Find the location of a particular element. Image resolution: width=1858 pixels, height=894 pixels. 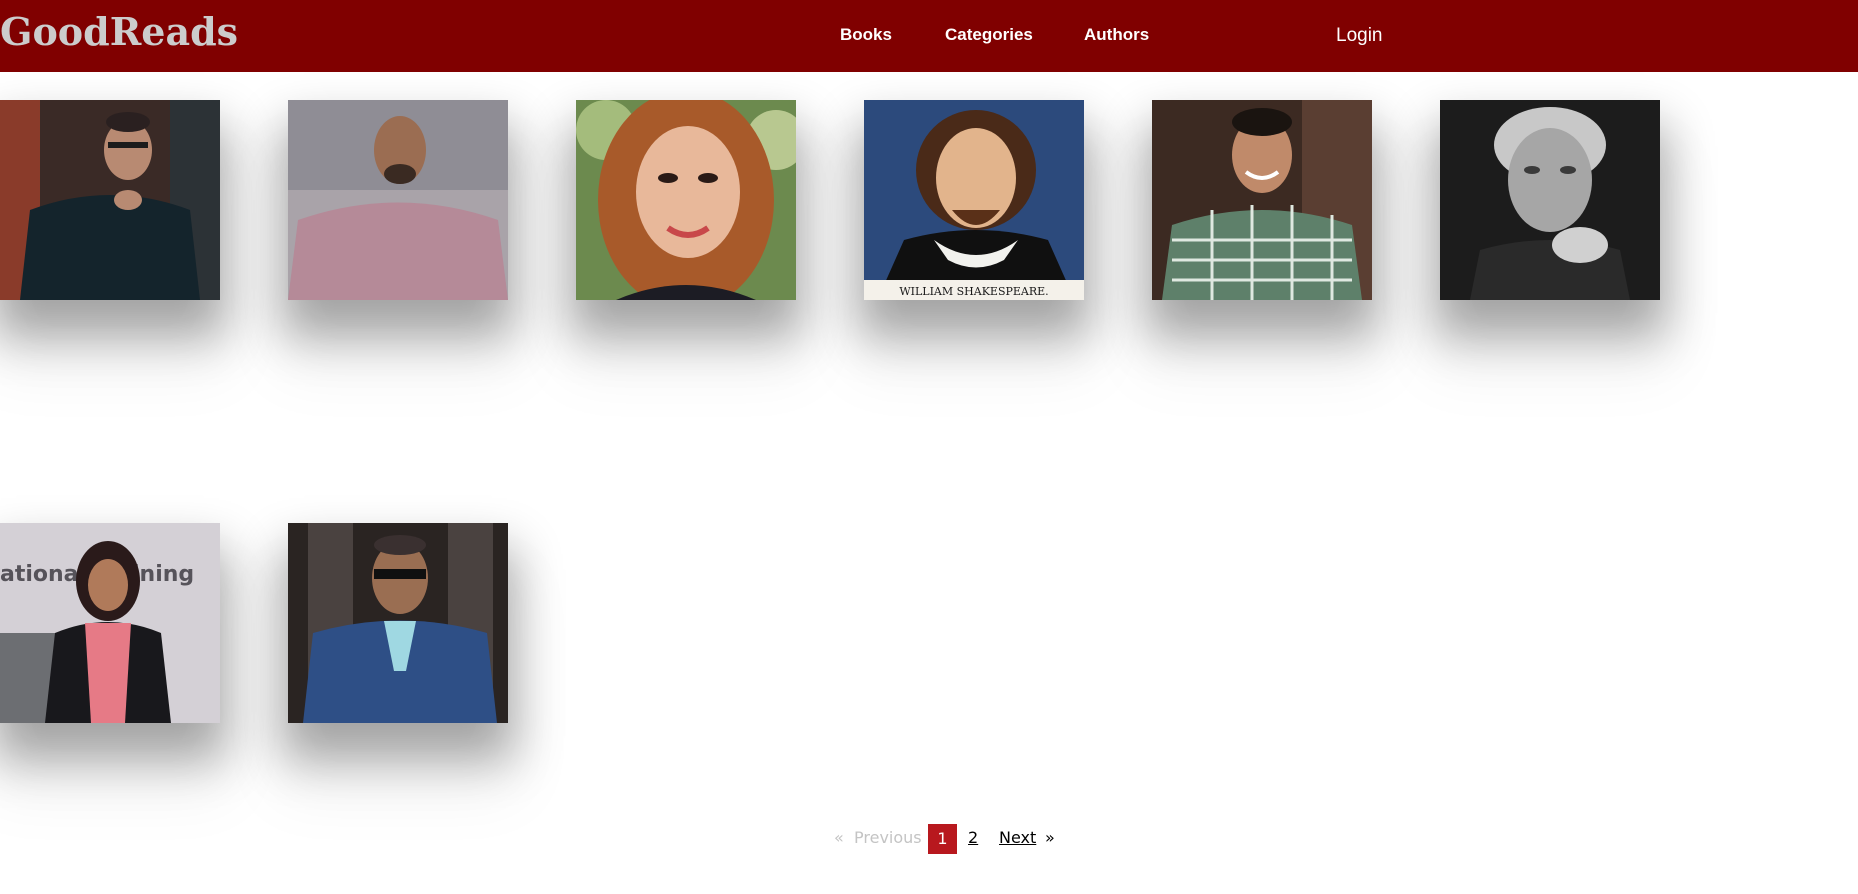

brand-logo: GoodReads is located at coordinates (119, 32).